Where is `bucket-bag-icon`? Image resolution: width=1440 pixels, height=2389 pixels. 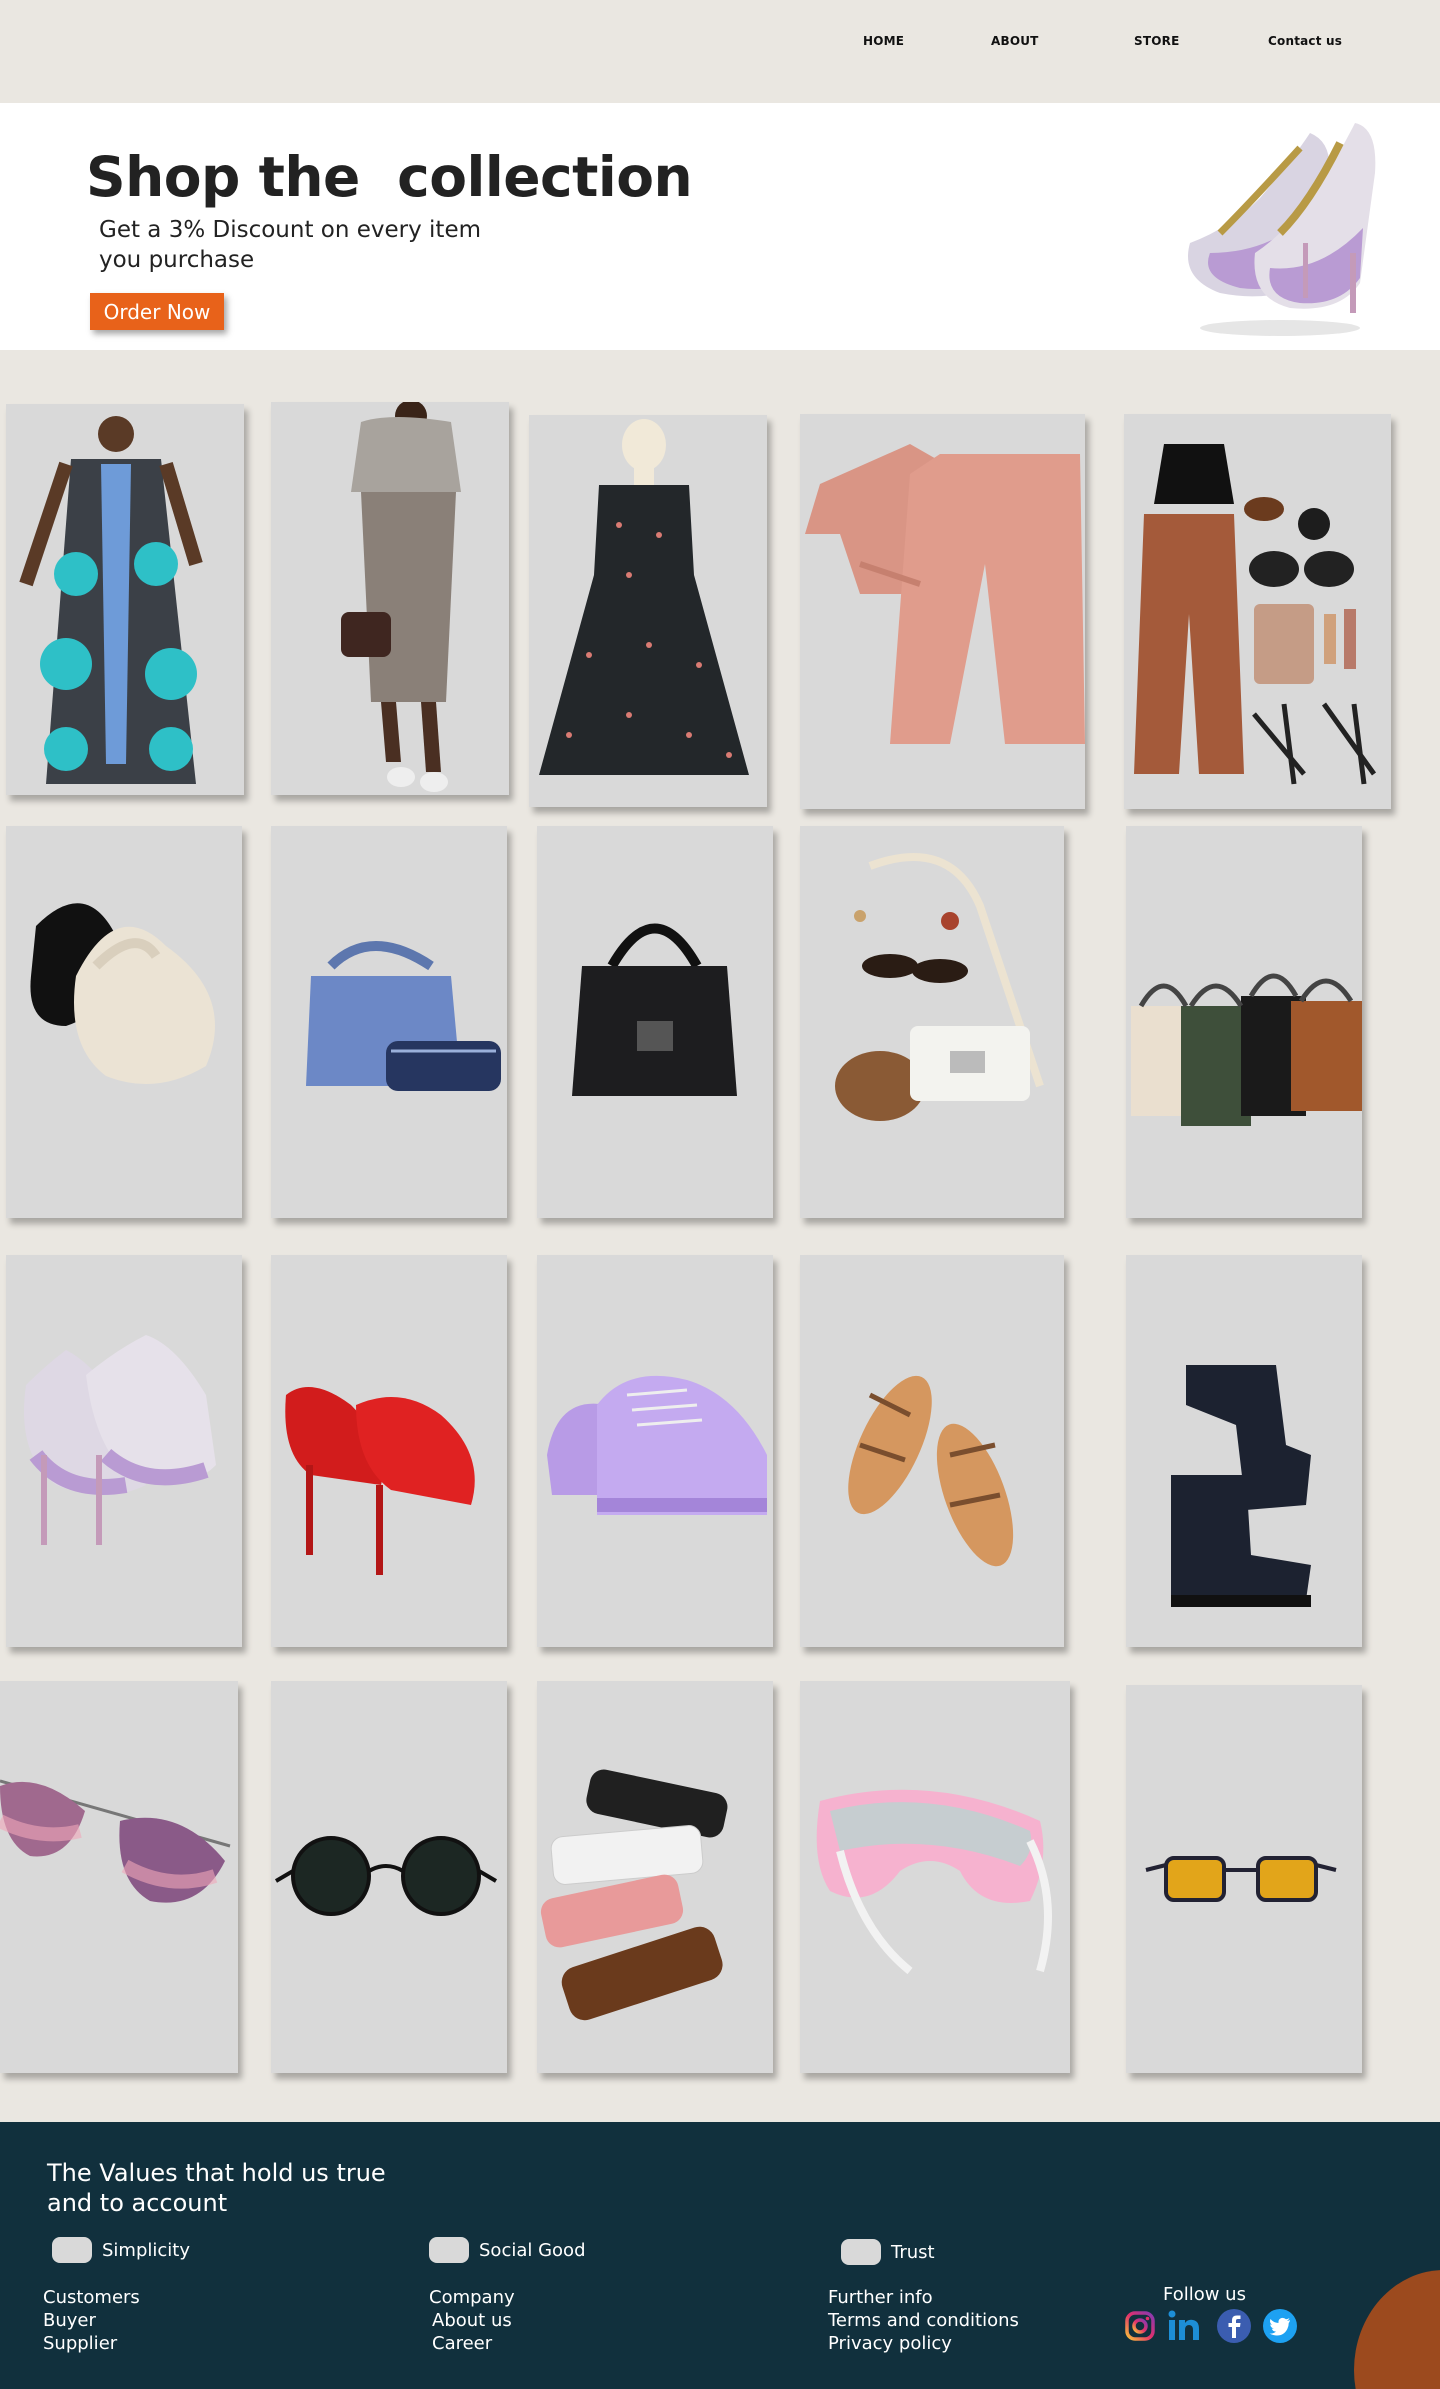
bucket-bag-icon is located at coordinates (1246, 1049).